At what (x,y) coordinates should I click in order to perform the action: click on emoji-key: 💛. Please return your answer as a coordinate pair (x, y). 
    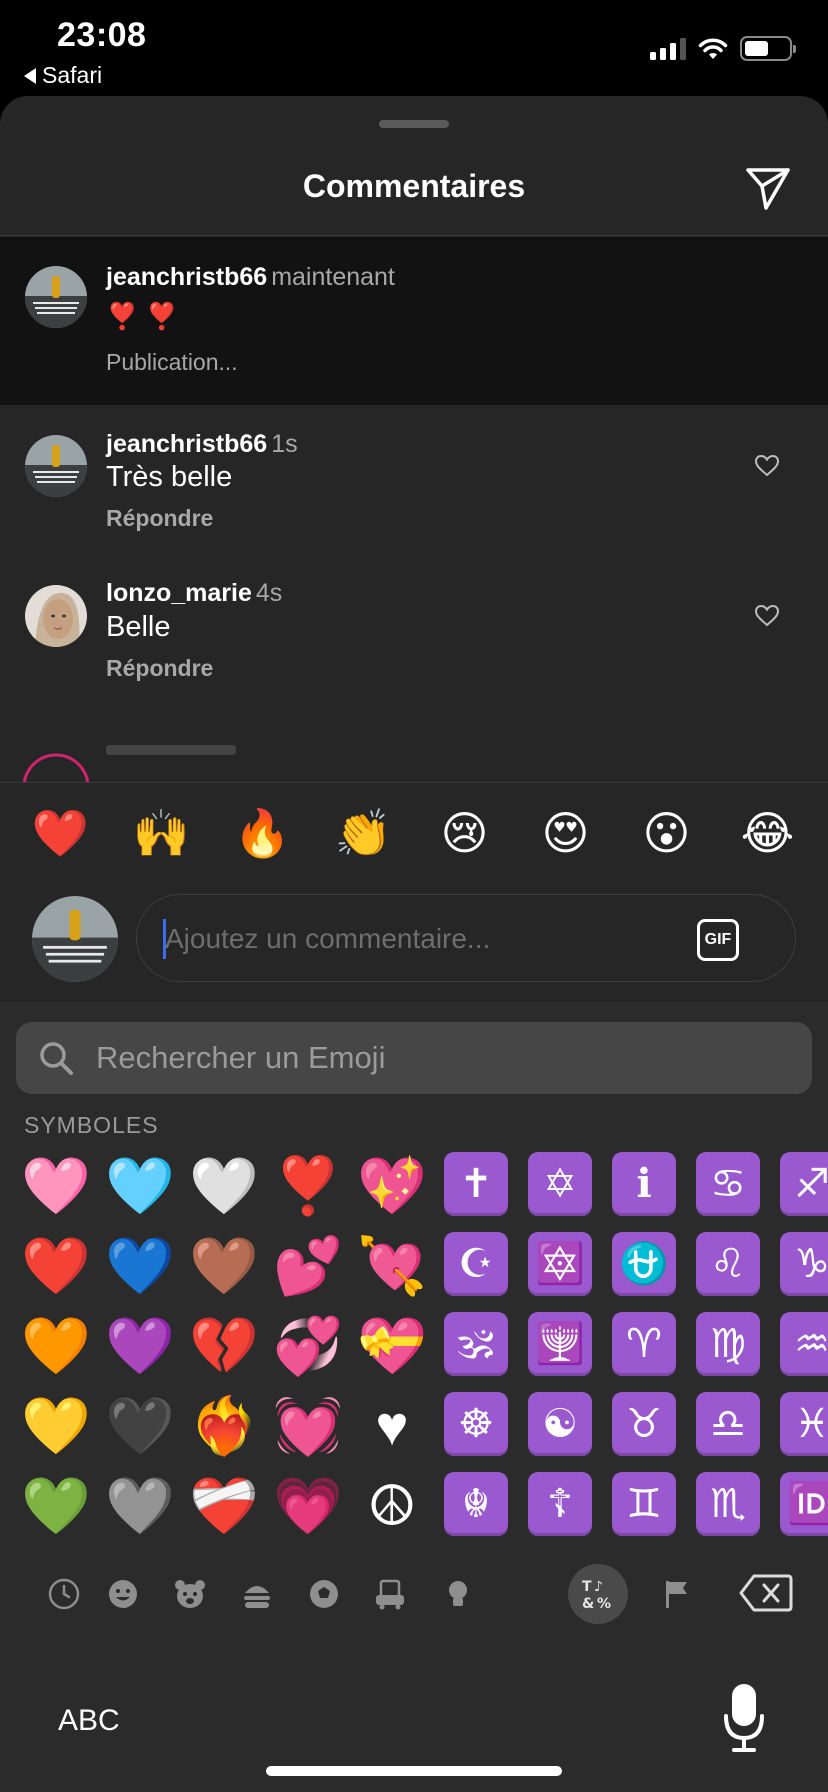
    Looking at the image, I should click on (56, 1426).